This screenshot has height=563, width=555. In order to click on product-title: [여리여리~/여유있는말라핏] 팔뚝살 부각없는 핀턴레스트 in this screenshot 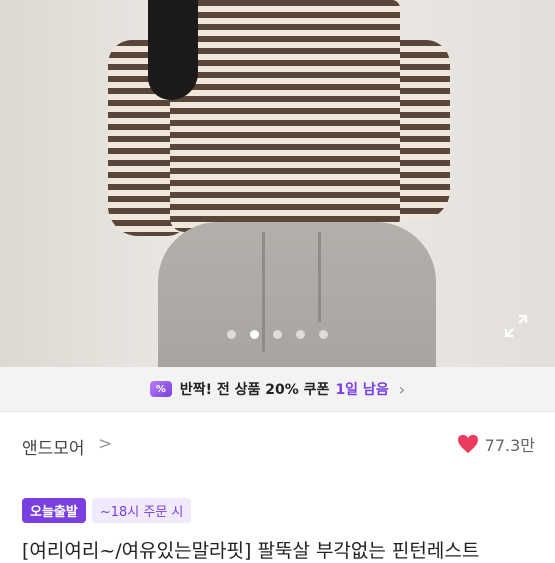, I will do `click(251, 551)`.